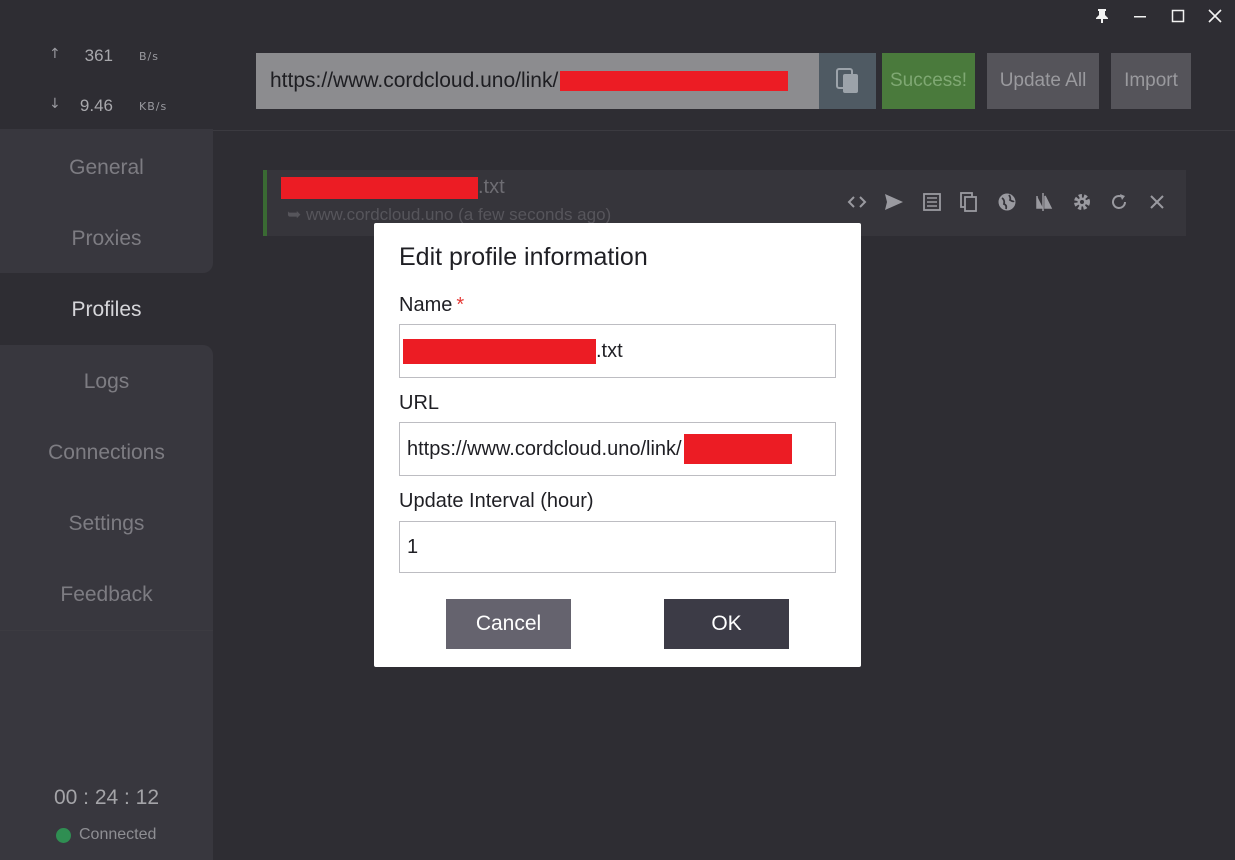  Describe the element at coordinates (496, 501) in the screenshot. I see `interval-field-label: Update Interval (hour)` at that location.